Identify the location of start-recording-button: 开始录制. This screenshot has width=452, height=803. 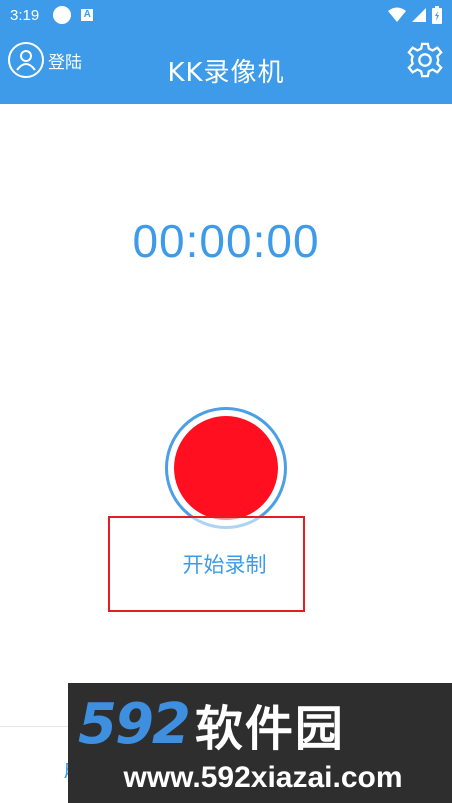
(206, 564).